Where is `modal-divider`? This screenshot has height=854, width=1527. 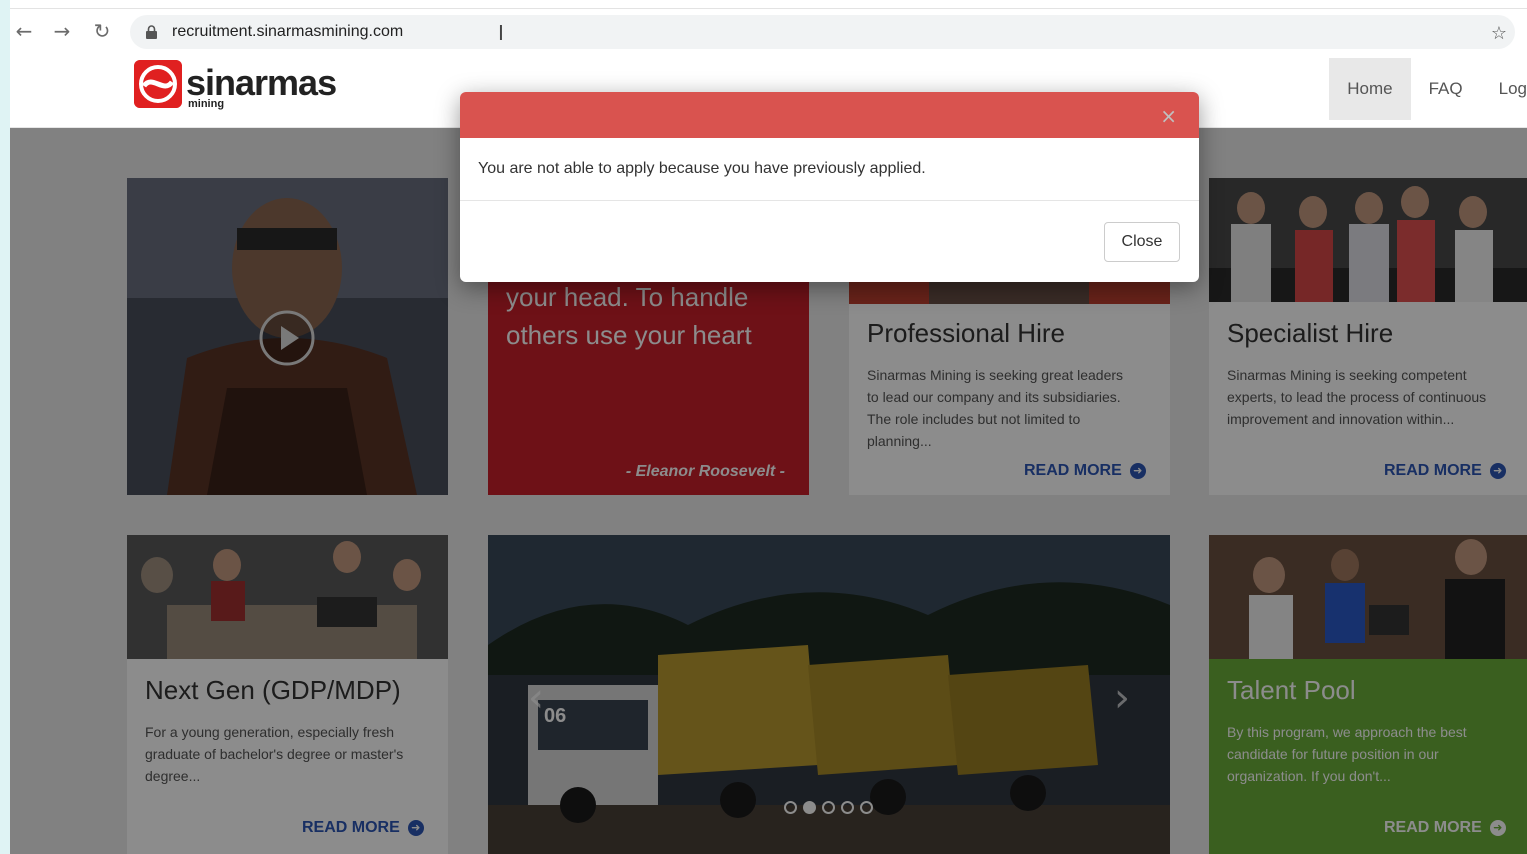 modal-divider is located at coordinates (829, 200).